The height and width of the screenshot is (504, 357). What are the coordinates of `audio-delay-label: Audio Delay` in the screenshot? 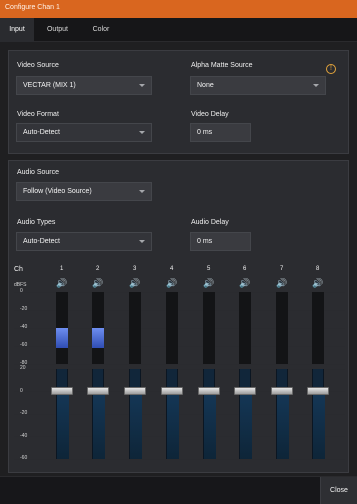 It's located at (210, 222).